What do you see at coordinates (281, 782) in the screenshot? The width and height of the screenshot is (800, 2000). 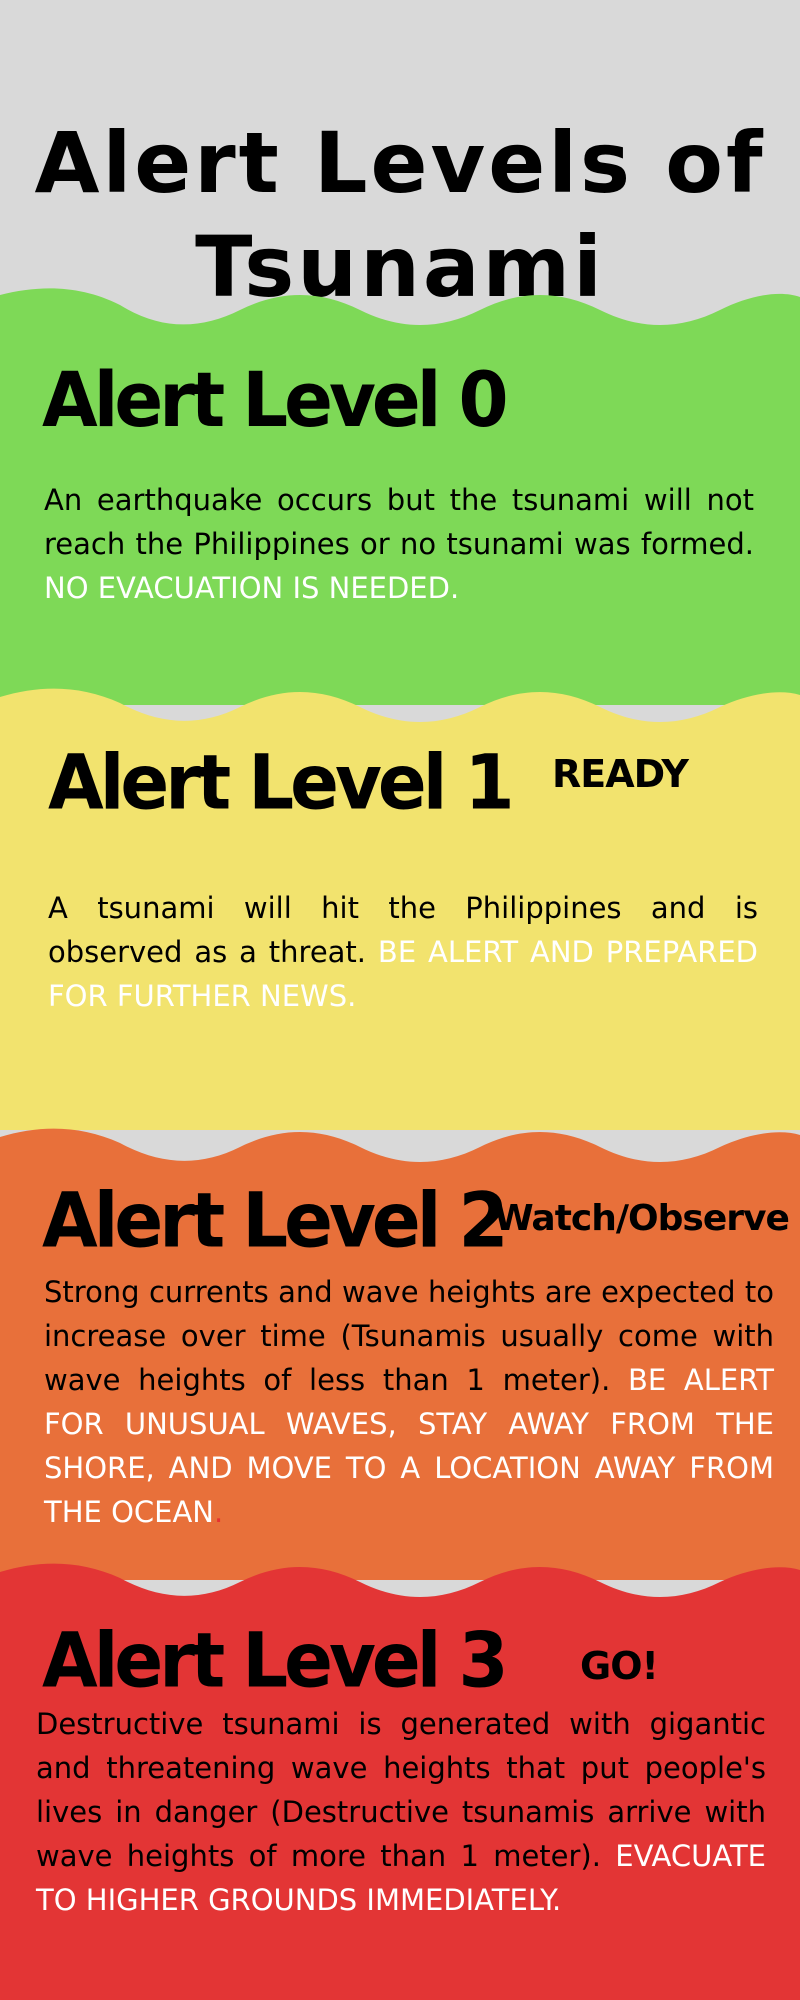 I see `level-1-heading: Alert Level 1` at bounding box center [281, 782].